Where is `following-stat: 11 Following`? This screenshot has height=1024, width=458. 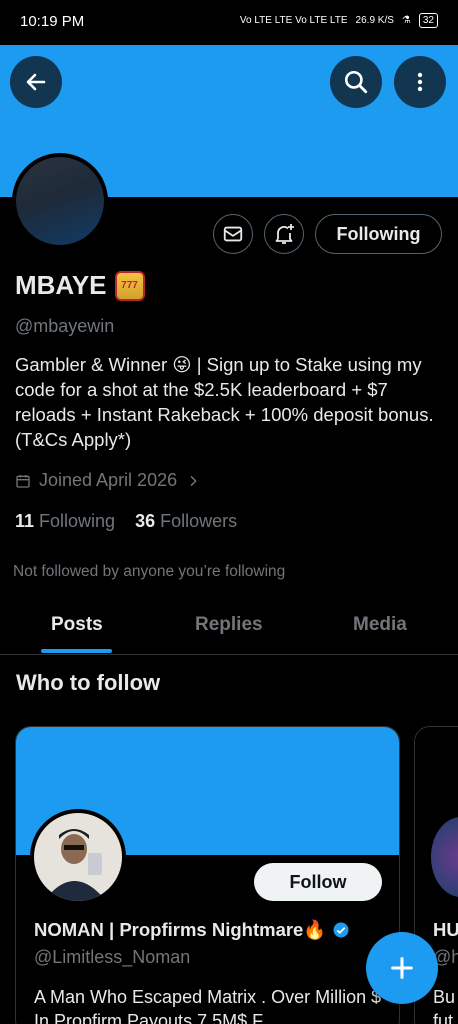
following-stat: 11 Following is located at coordinates (65, 521).